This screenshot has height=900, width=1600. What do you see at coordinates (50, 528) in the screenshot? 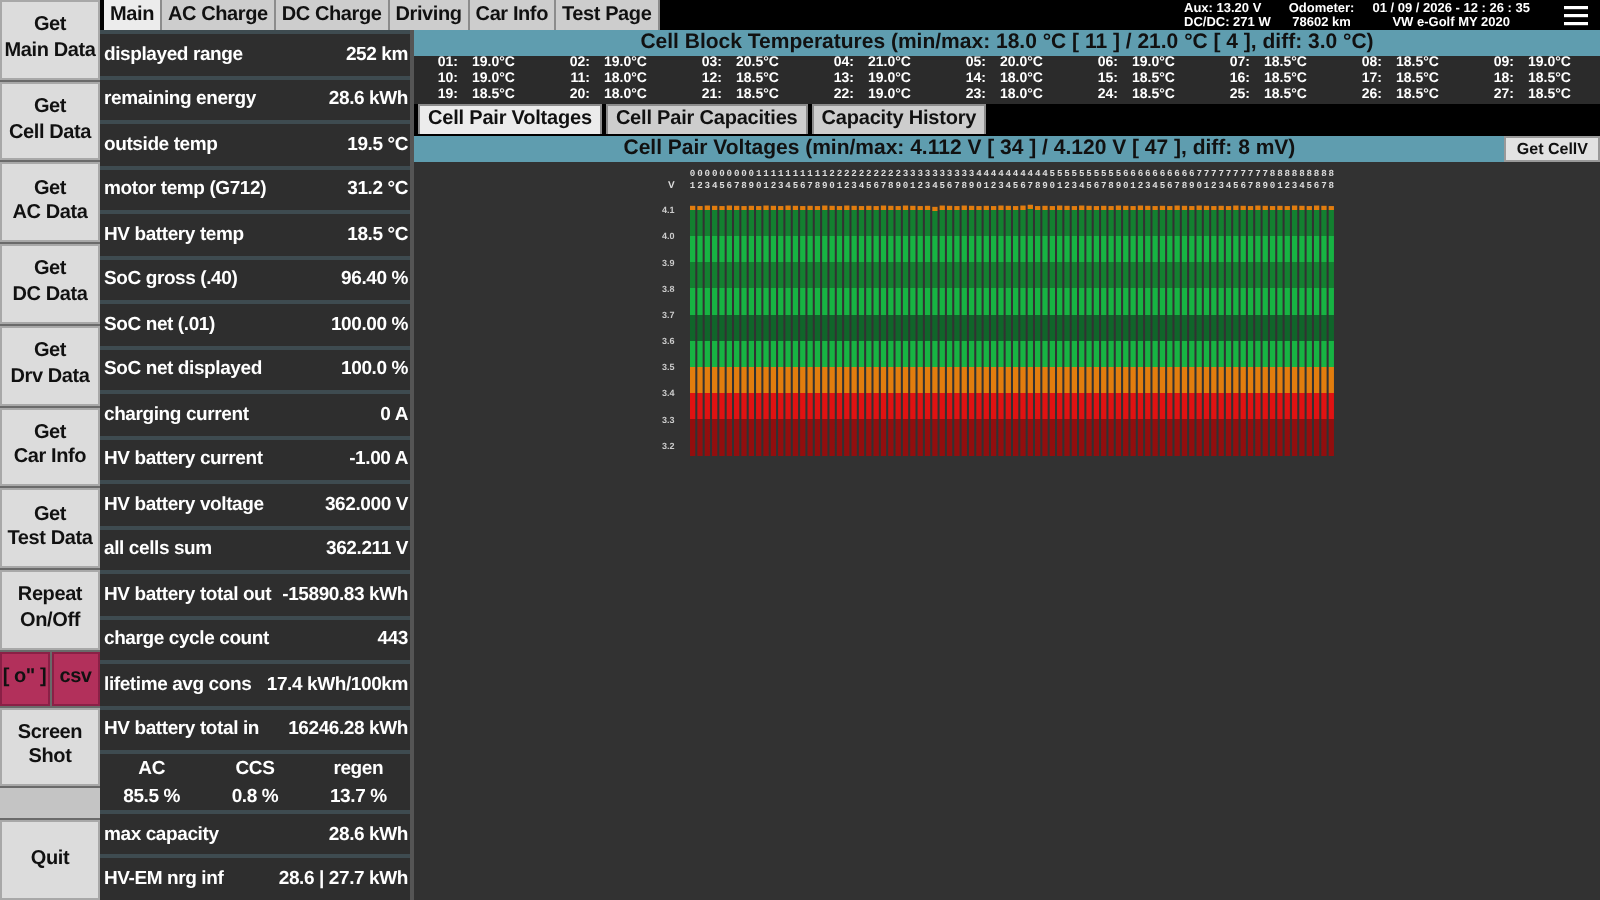
I see `nav-button: Get Test Data` at bounding box center [50, 528].